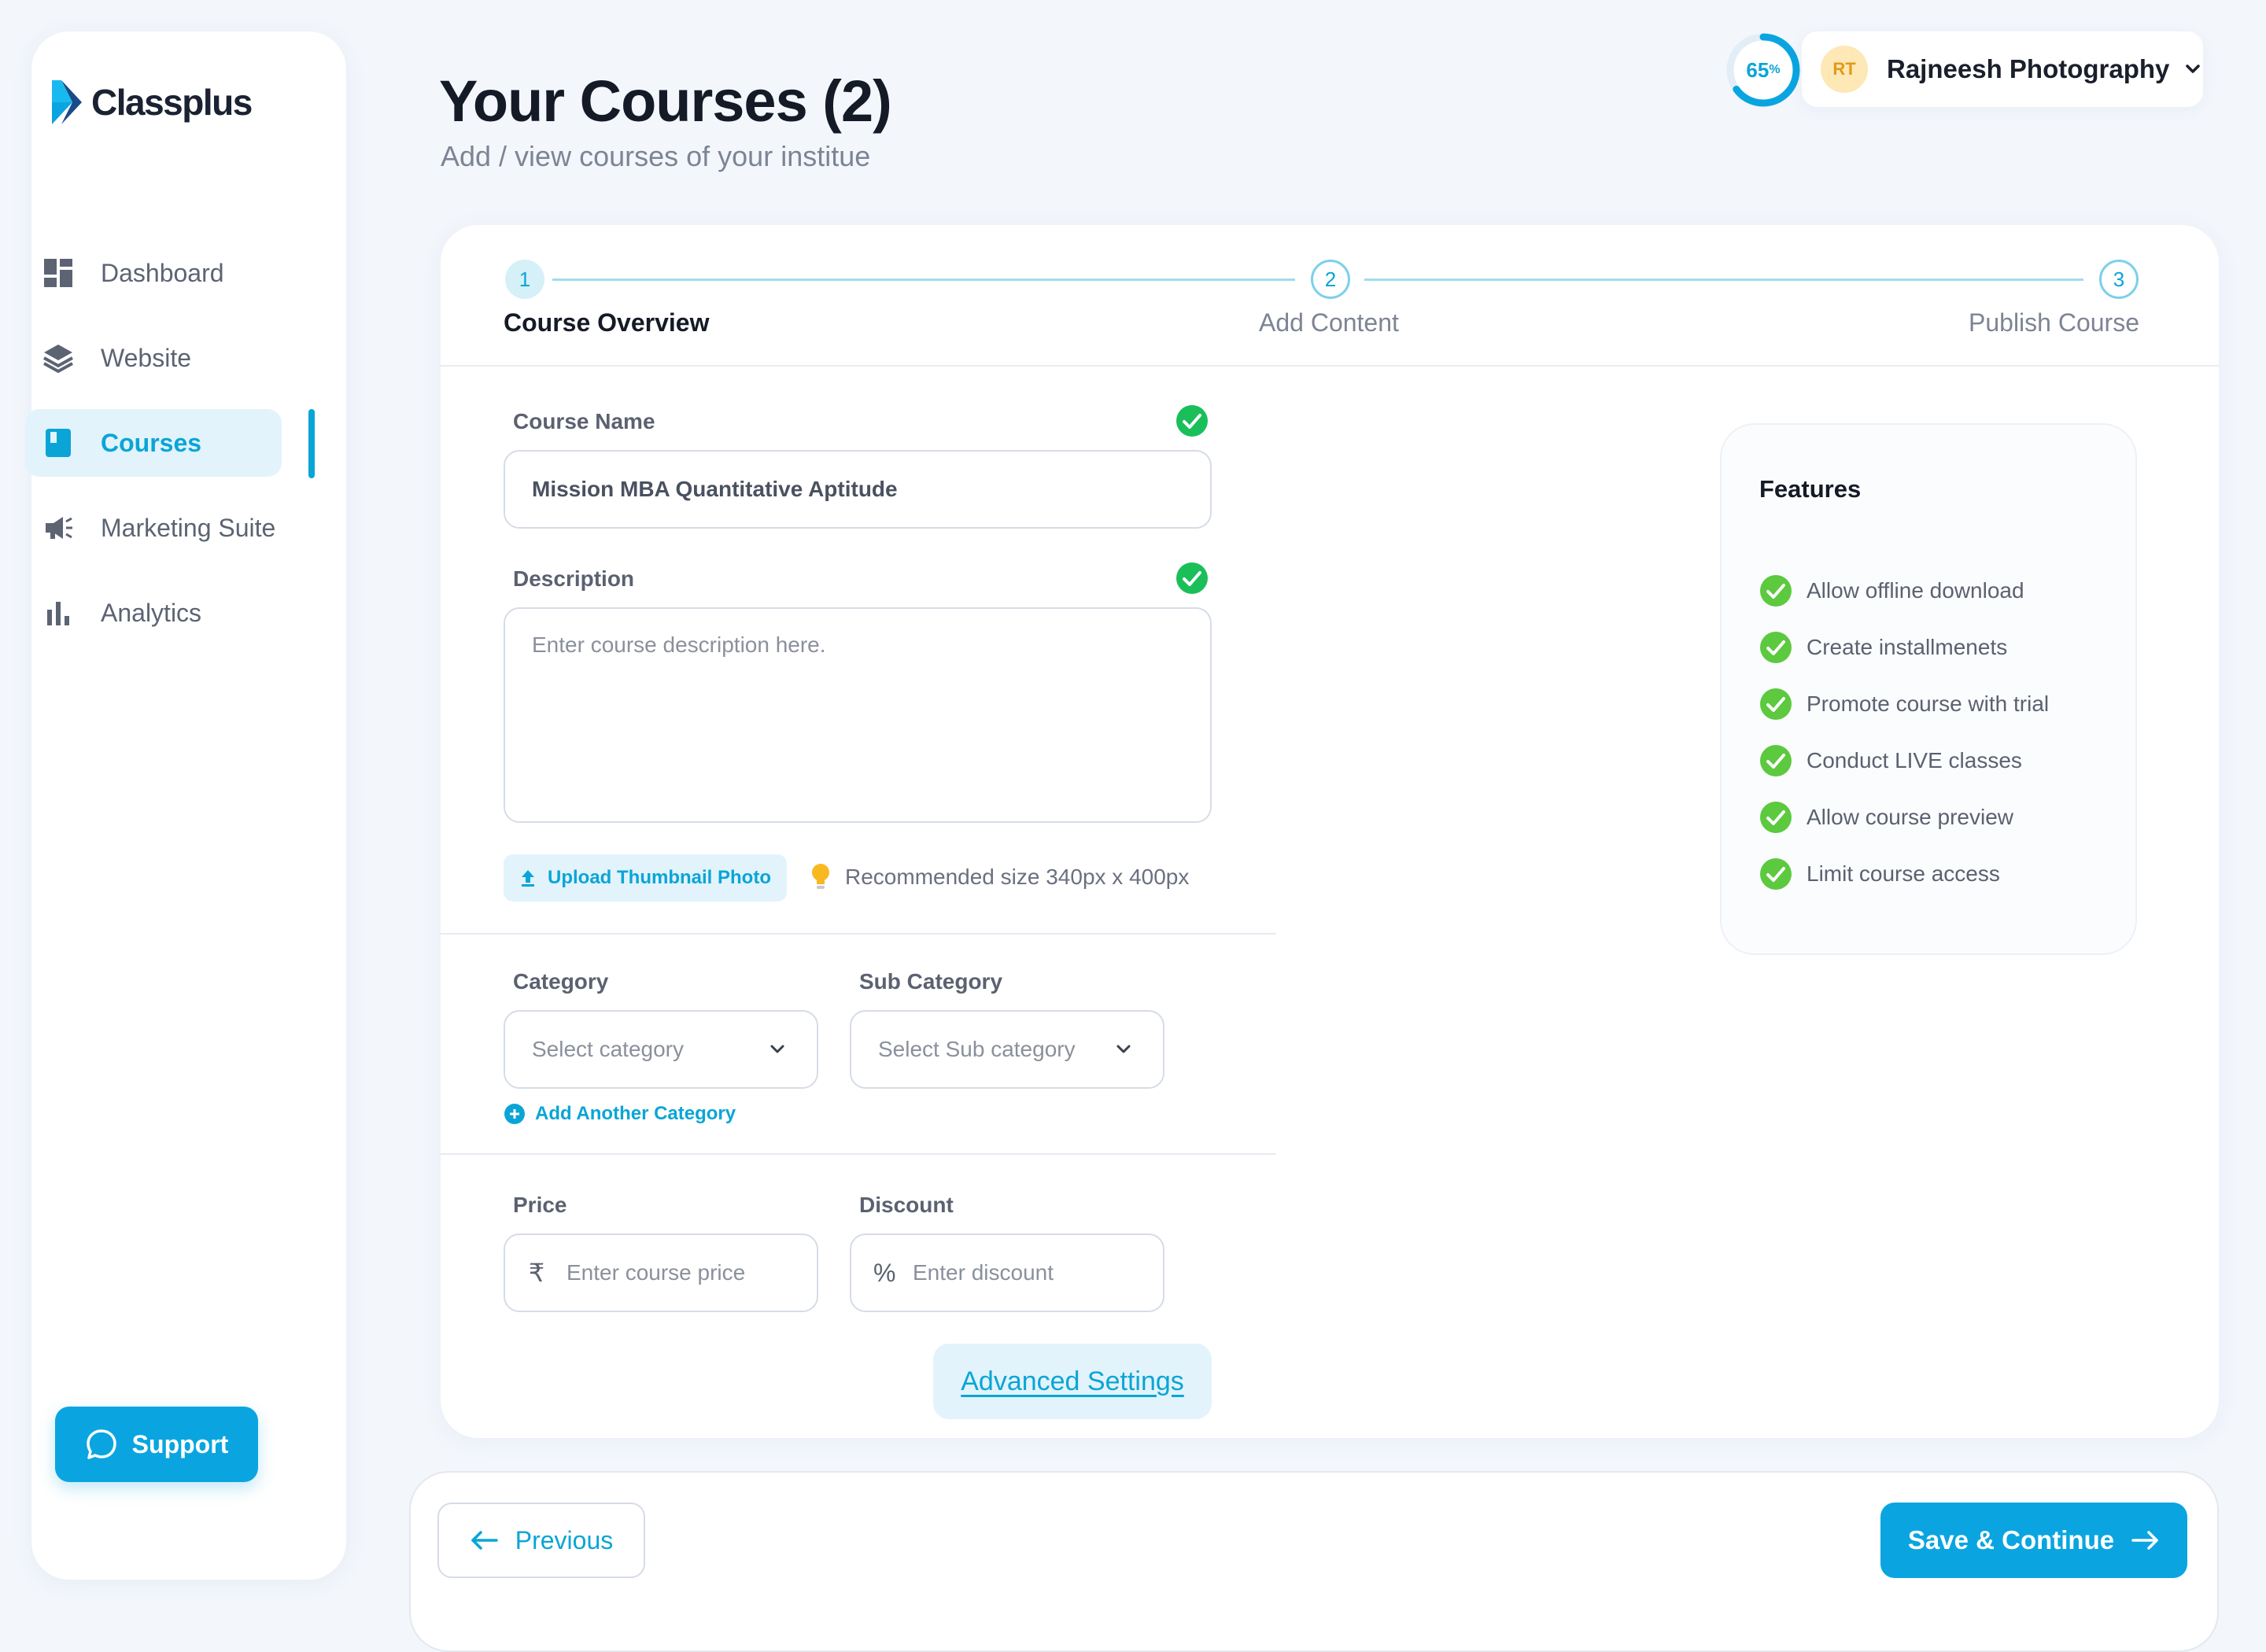 The width and height of the screenshot is (2266, 1652). Describe the element at coordinates (540, 1205) in the screenshot. I see `price-label: Price` at that location.